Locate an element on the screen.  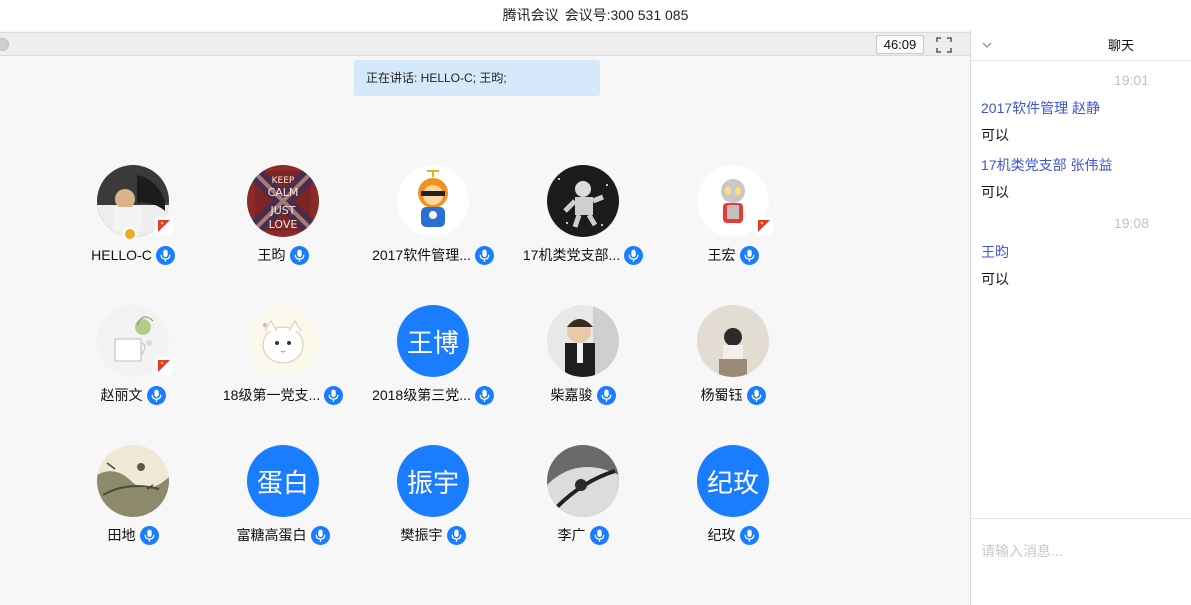
meeting-id: 300 531 085 is located at coordinates (649, 15).